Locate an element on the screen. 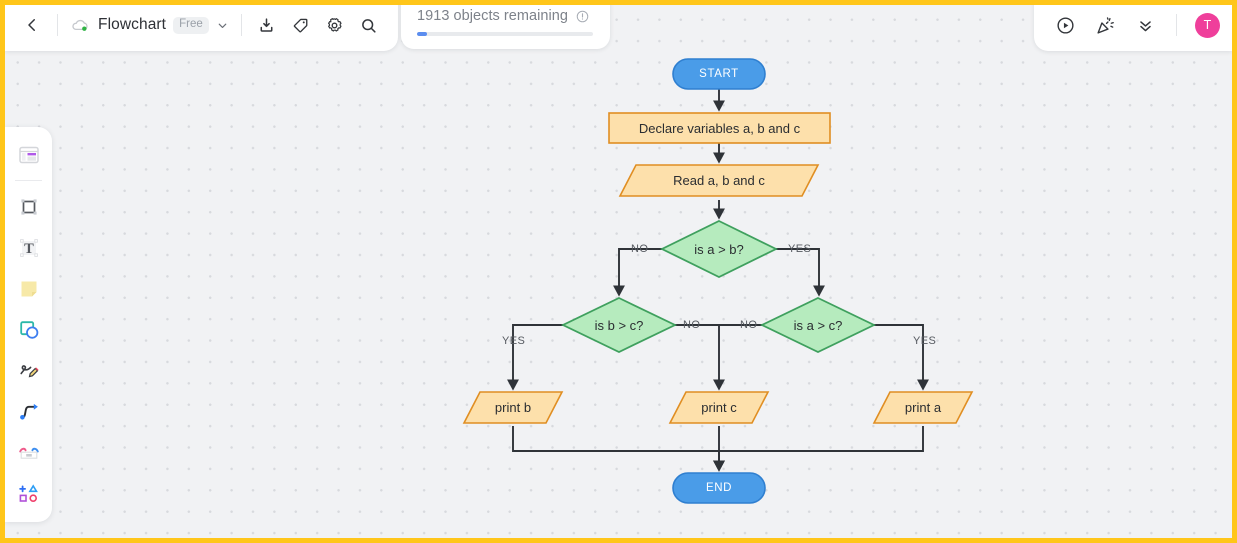  select-frame-icon is located at coordinates (29, 207).